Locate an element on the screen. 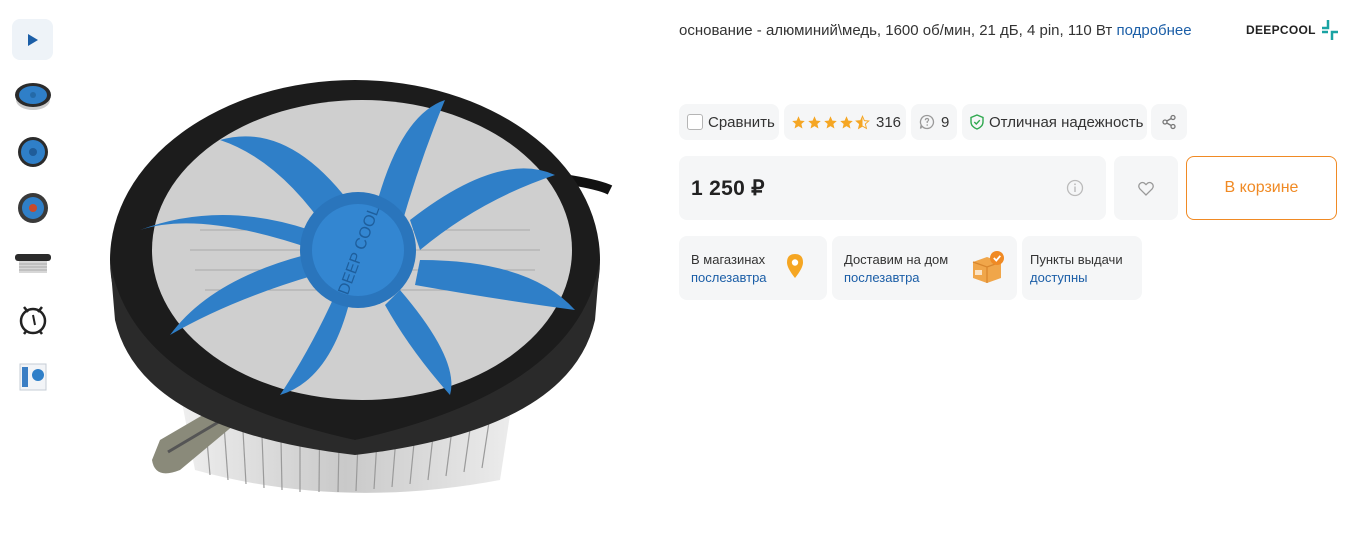 The image size is (1363, 550). info-icon is located at coordinates (1075, 188).